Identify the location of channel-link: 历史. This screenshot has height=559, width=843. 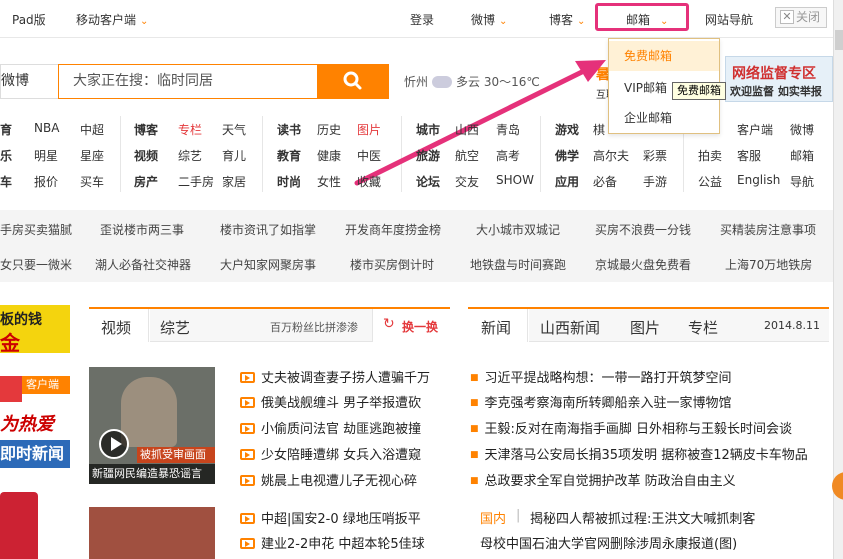
(329, 129).